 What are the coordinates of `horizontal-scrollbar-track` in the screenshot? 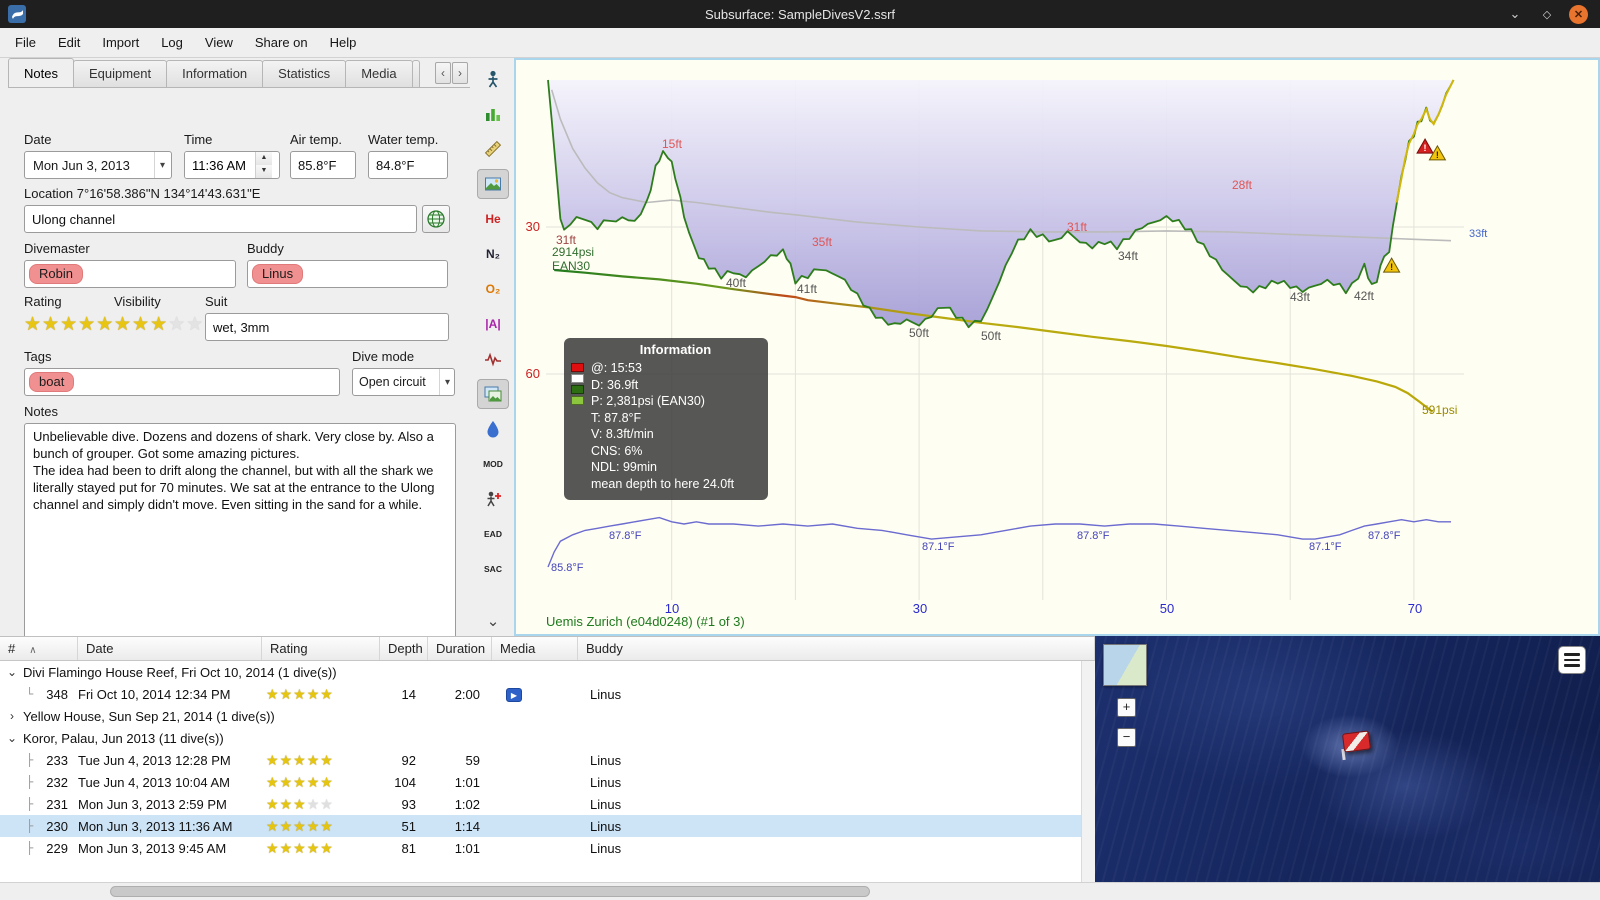 It's located at (800, 891).